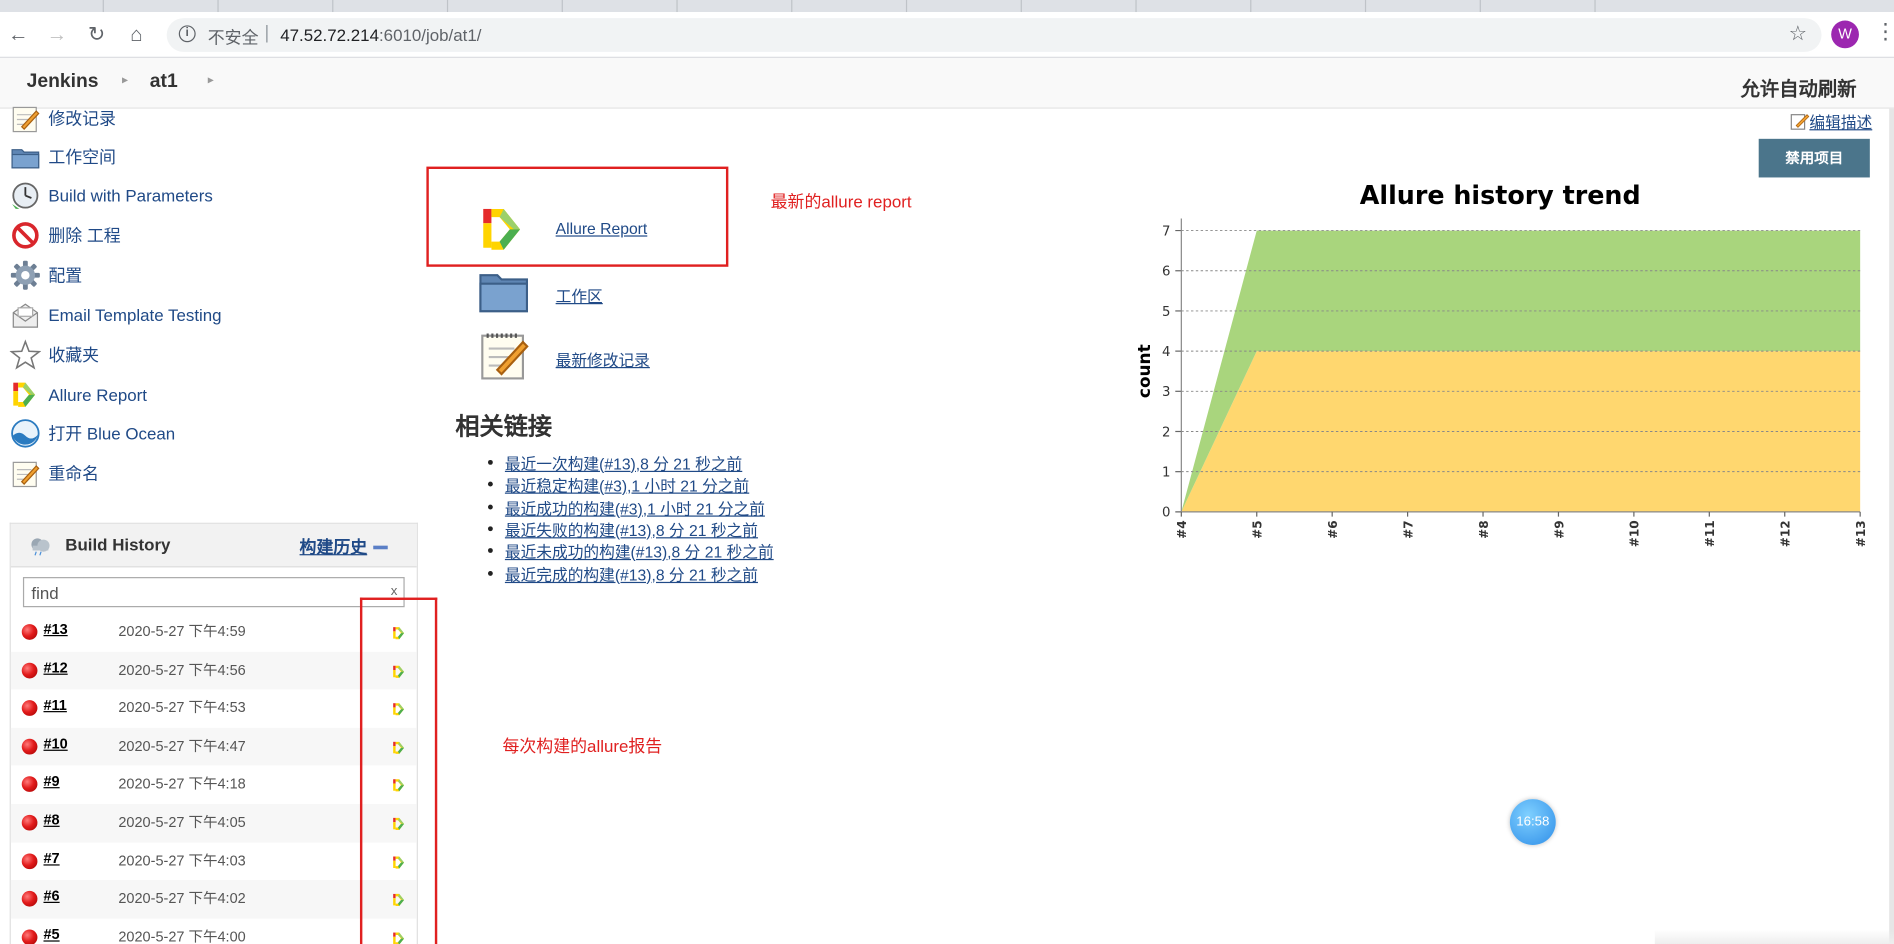  Describe the element at coordinates (164, 82) in the screenshot. I see `breadcrumb-at1: at1` at that location.